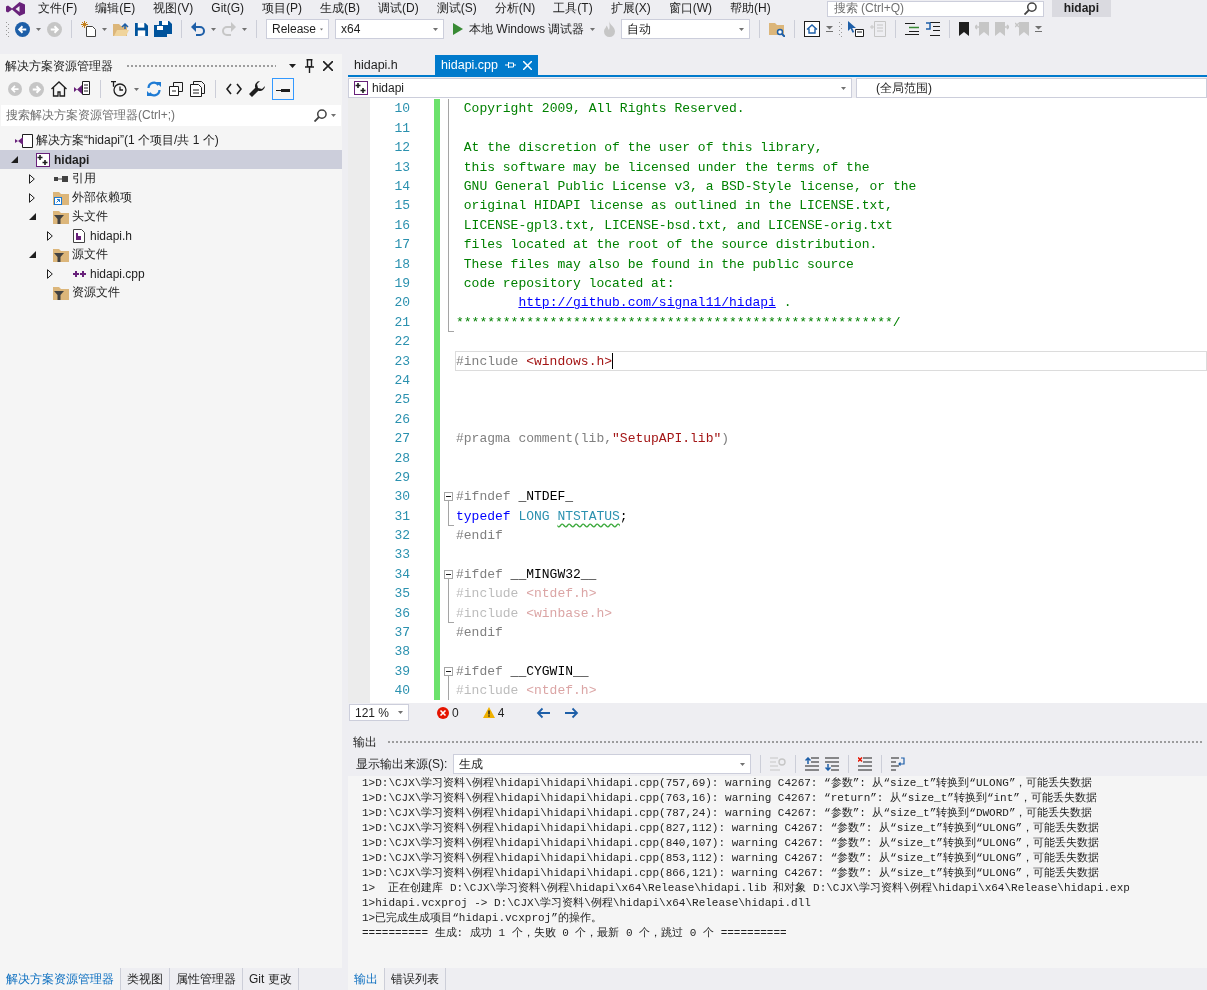  Describe the element at coordinates (227, 8) in the screenshot. I see `menu-item: Git(G)` at that location.